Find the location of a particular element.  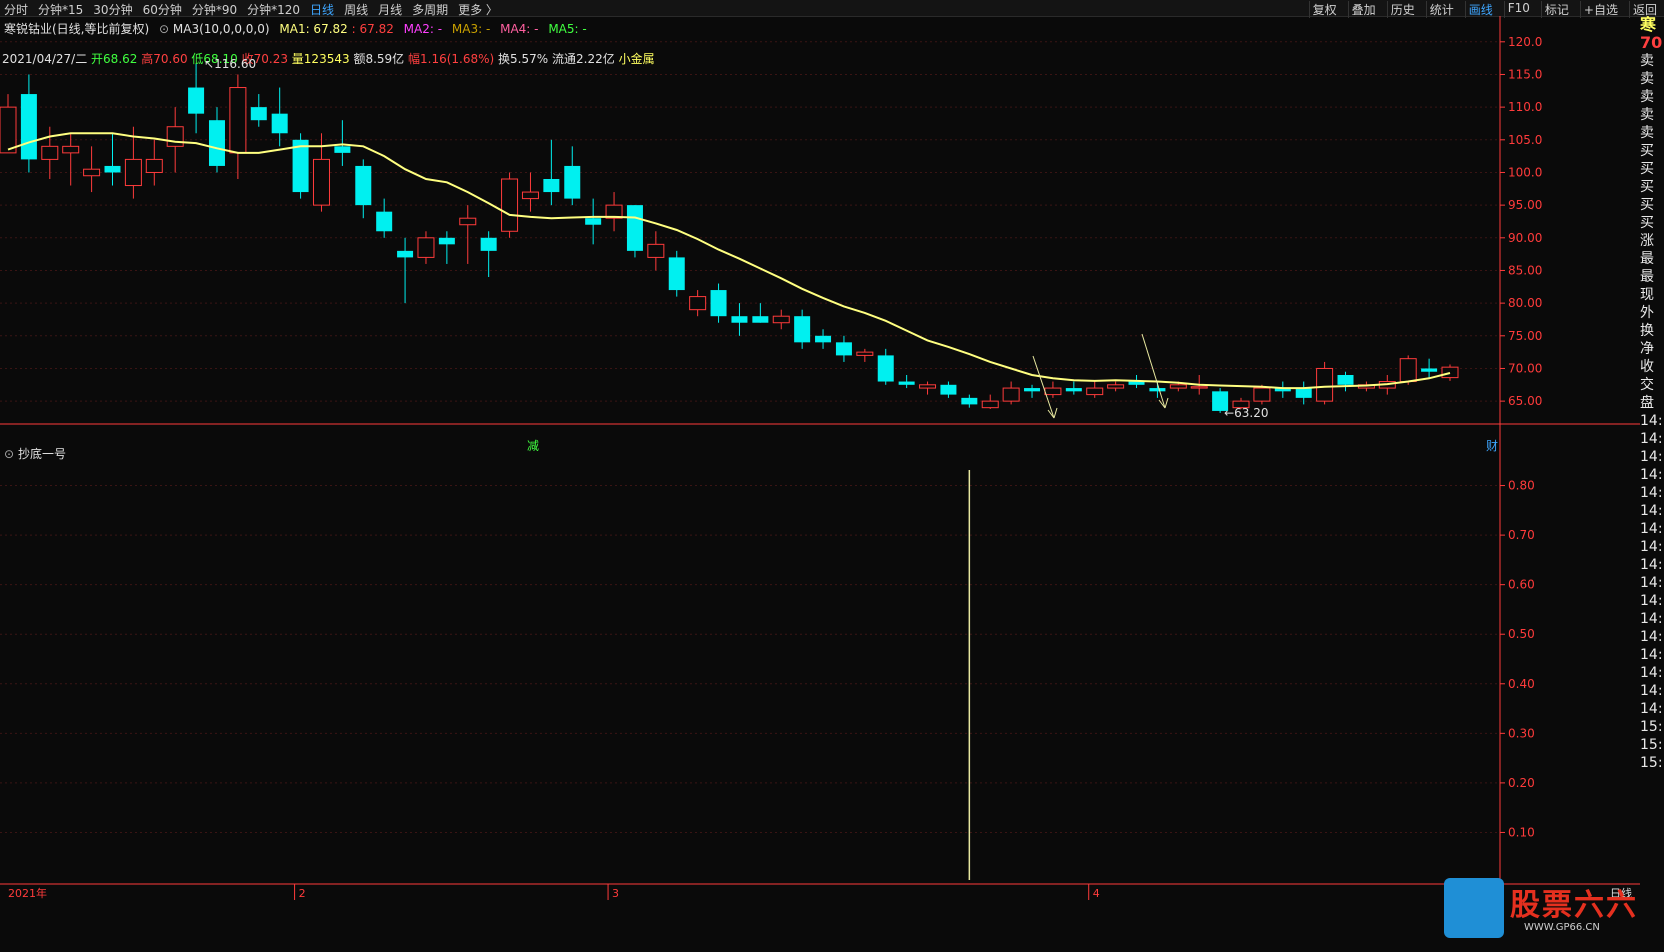

y-tick-label: 95.00 is located at coordinates (1525, 205).